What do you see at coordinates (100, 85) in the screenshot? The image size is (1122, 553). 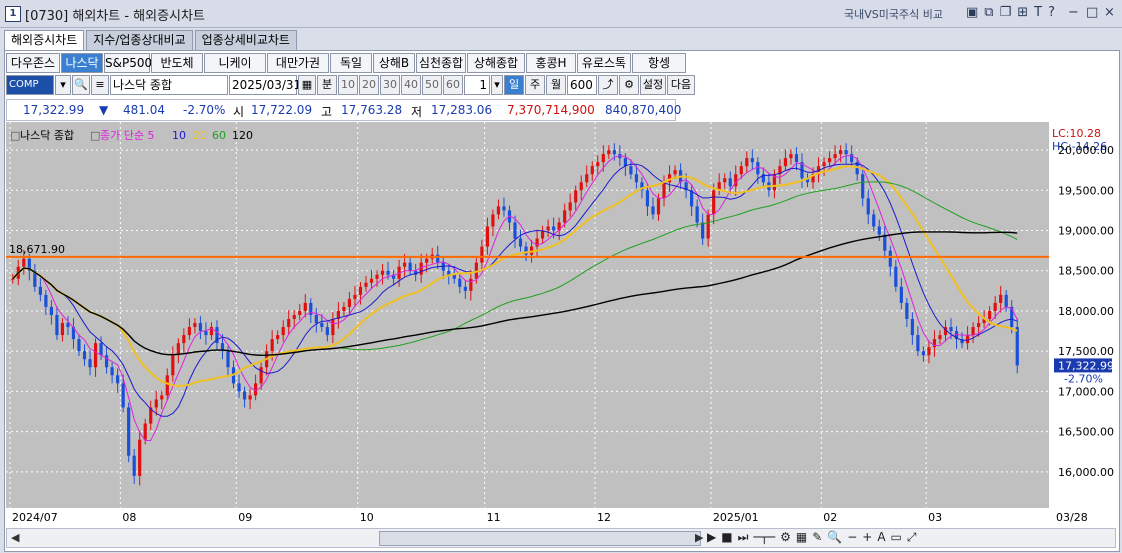 I see `history-icon: ≡` at bounding box center [100, 85].